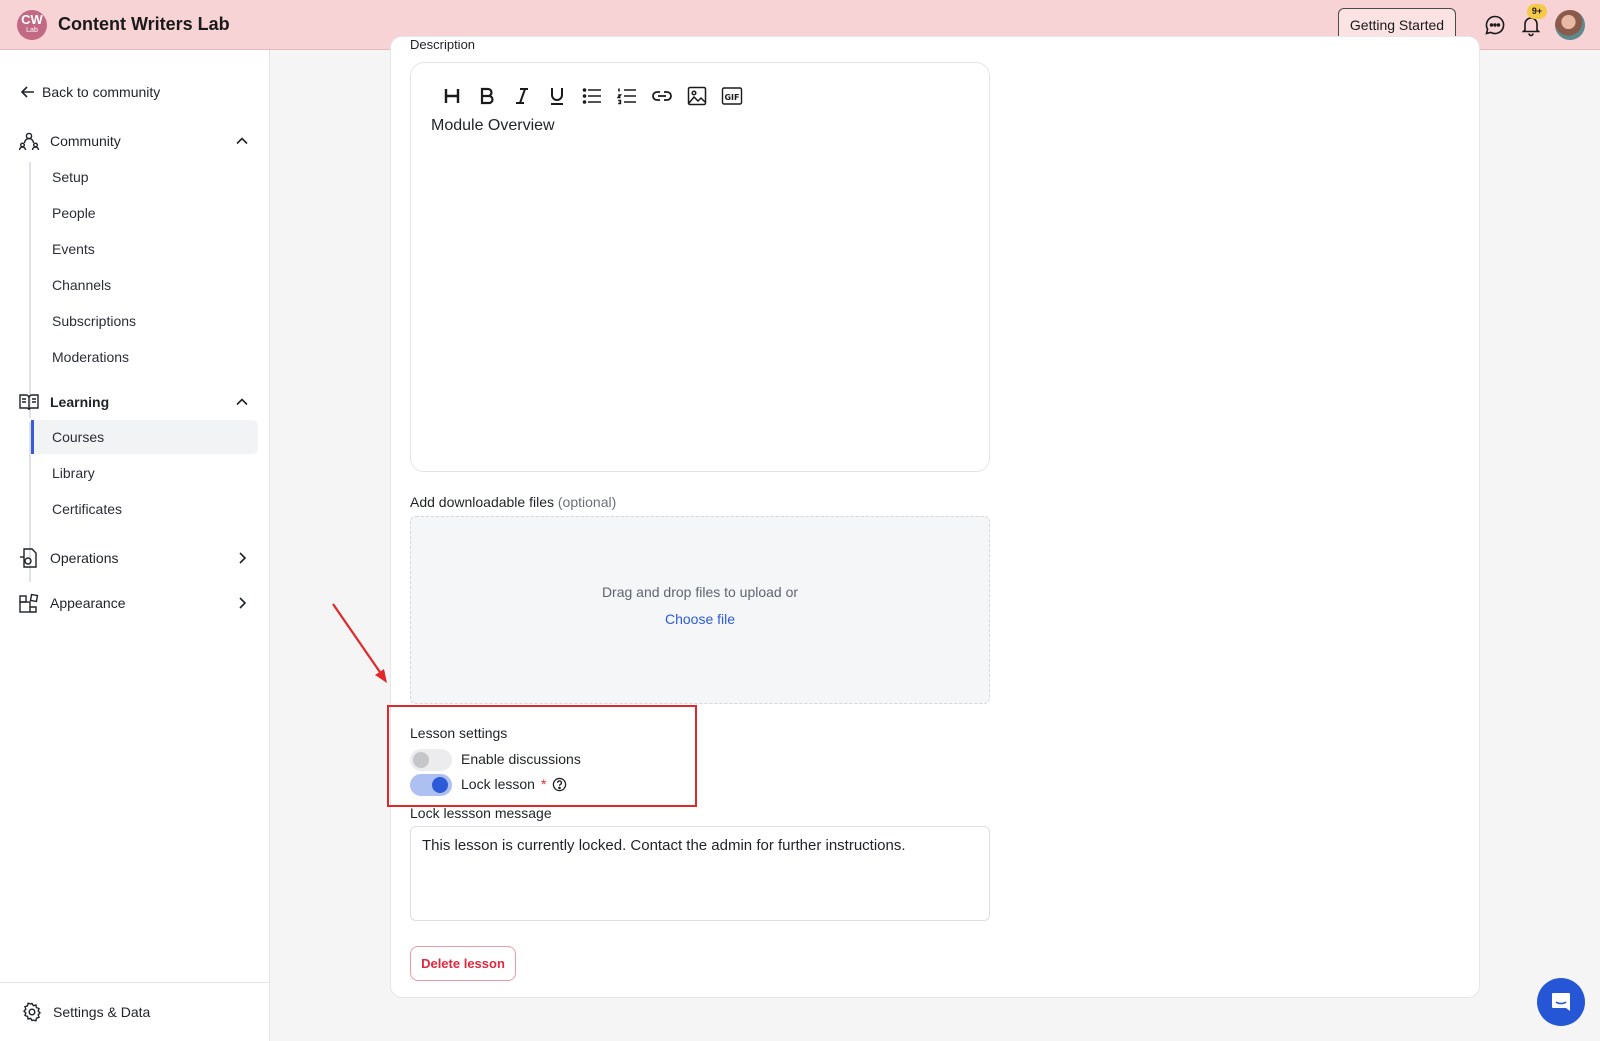  What do you see at coordinates (144, 509) in the screenshot?
I see `sidebar-item-certificates: Certificates` at bounding box center [144, 509].